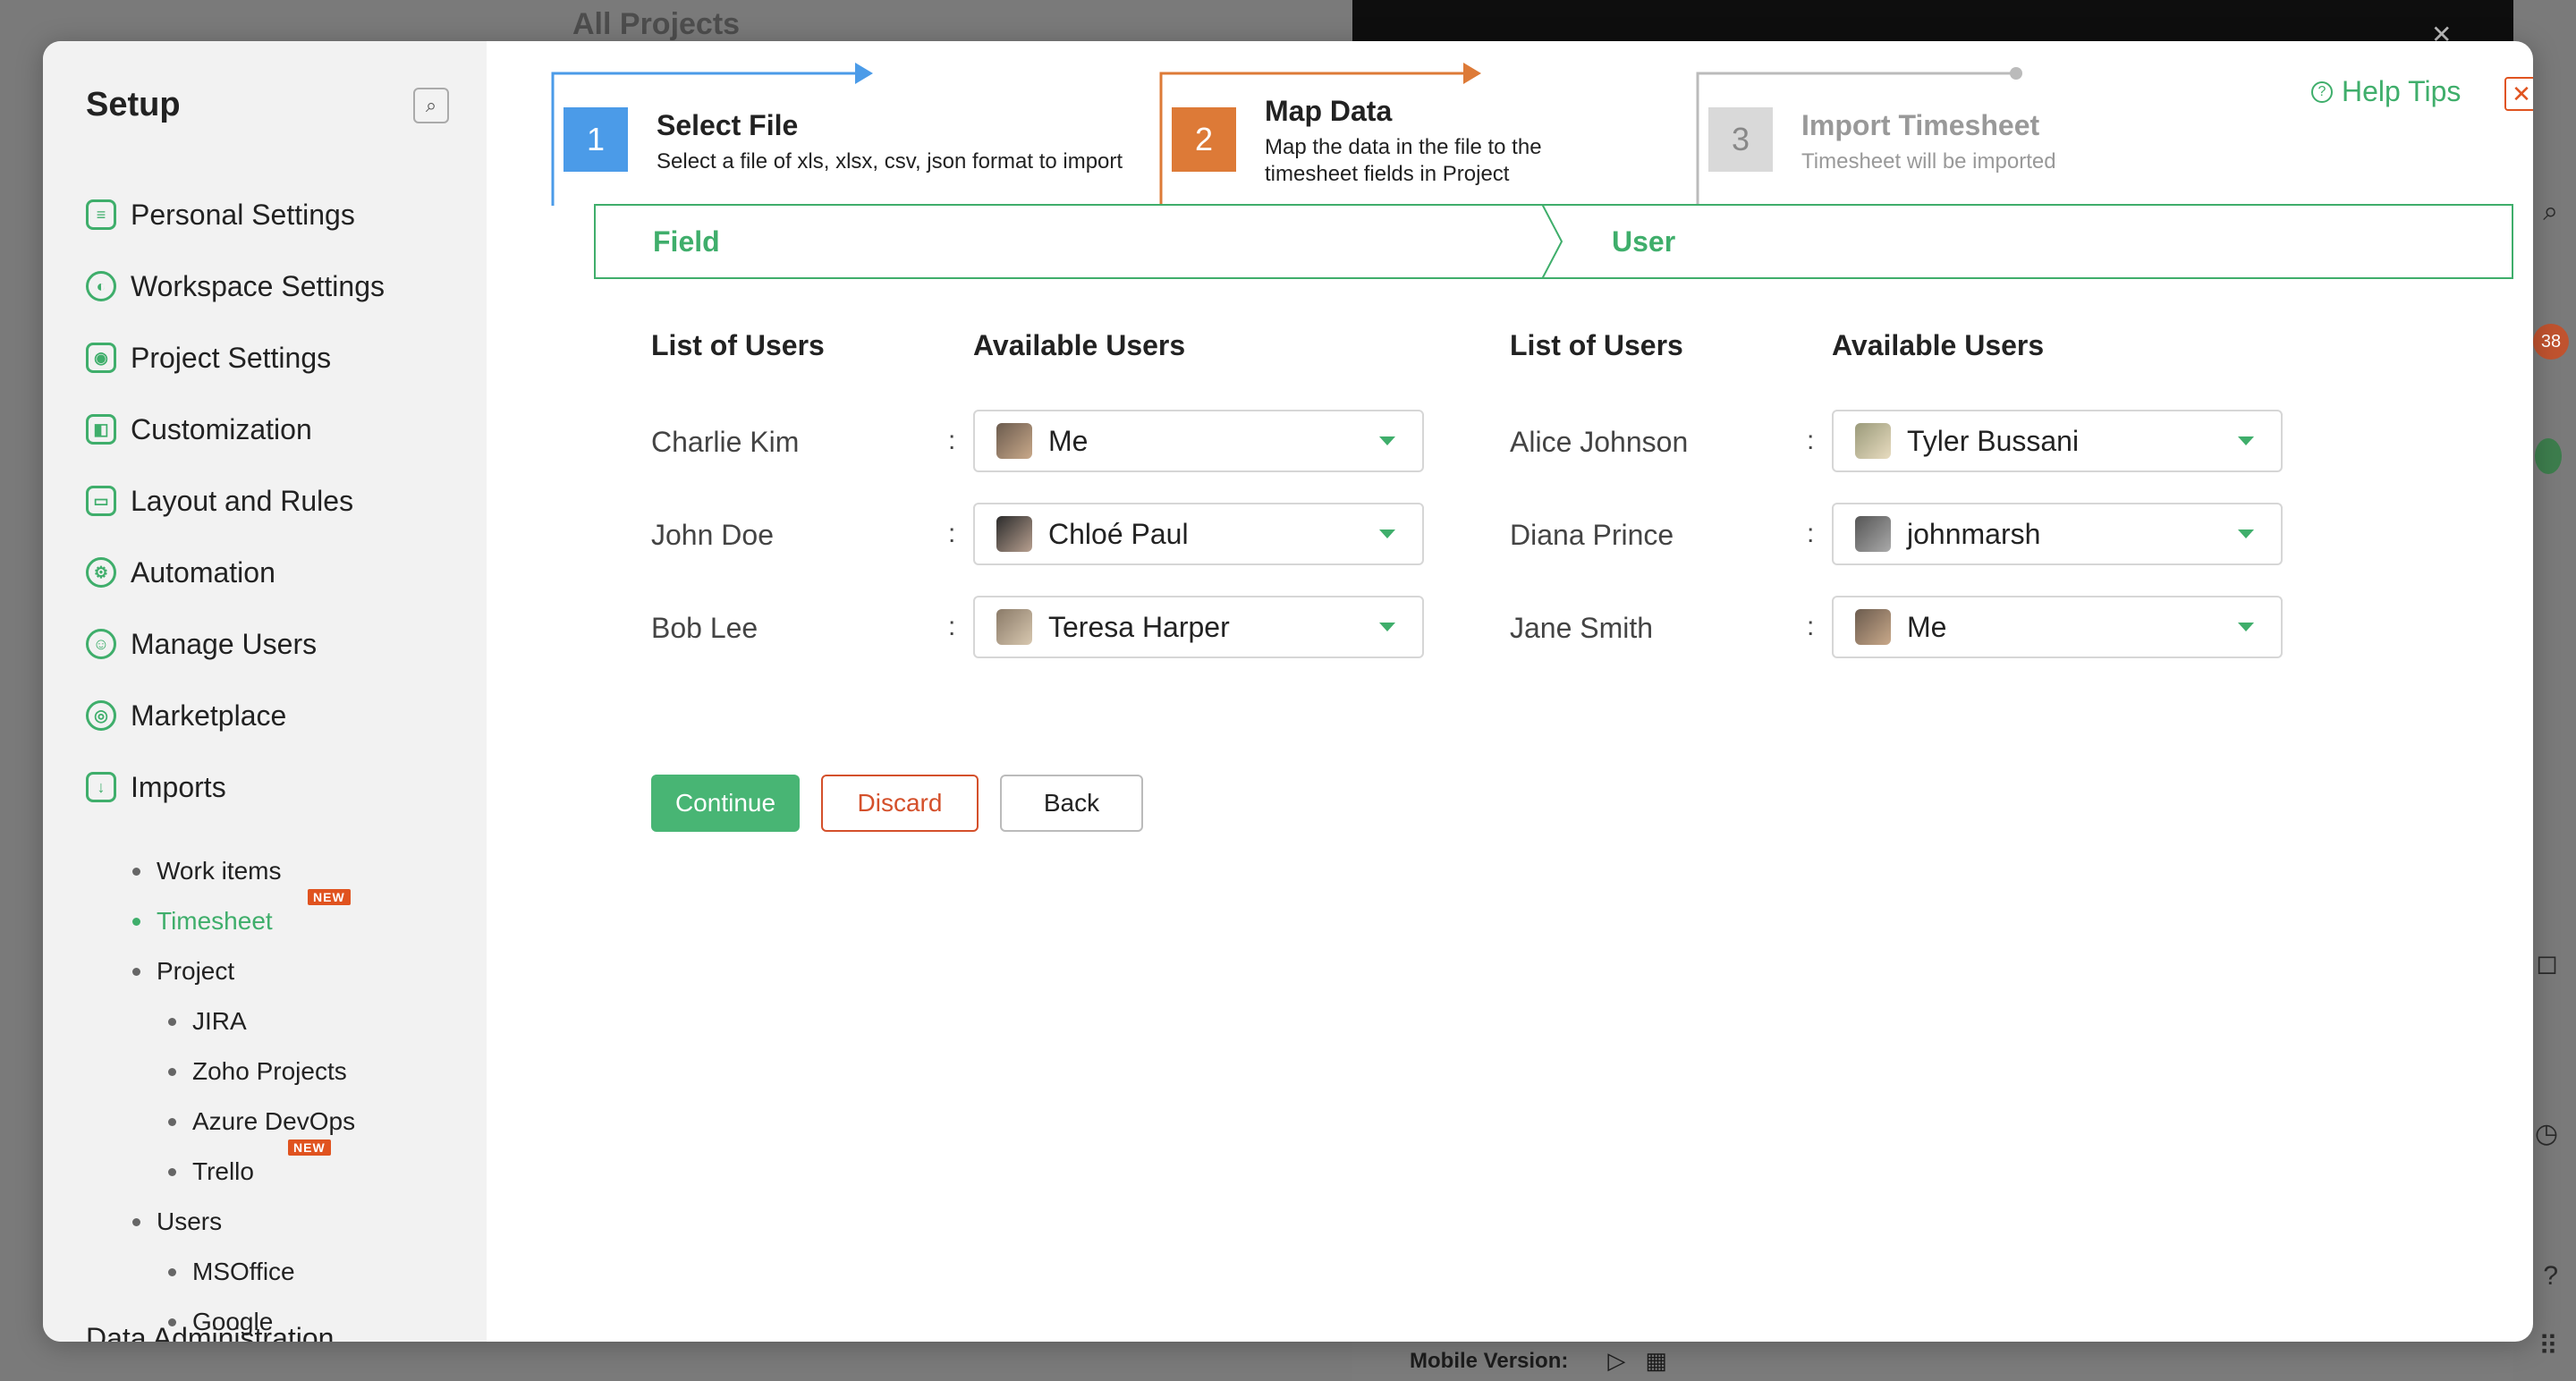 The image size is (2576, 1381). I want to click on sidebar-item-layout-rules: ▭ Layout and Rules, so click(282, 501).